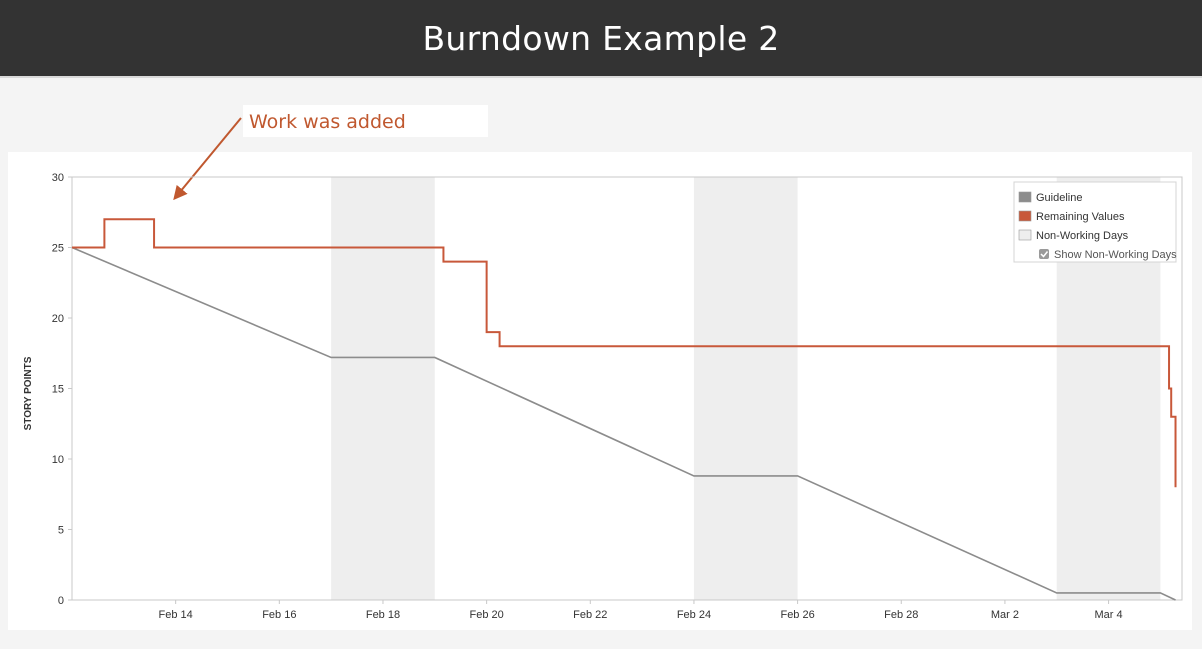  What do you see at coordinates (1044, 254) in the screenshot?
I see `show-non-working-days-checkbox` at bounding box center [1044, 254].